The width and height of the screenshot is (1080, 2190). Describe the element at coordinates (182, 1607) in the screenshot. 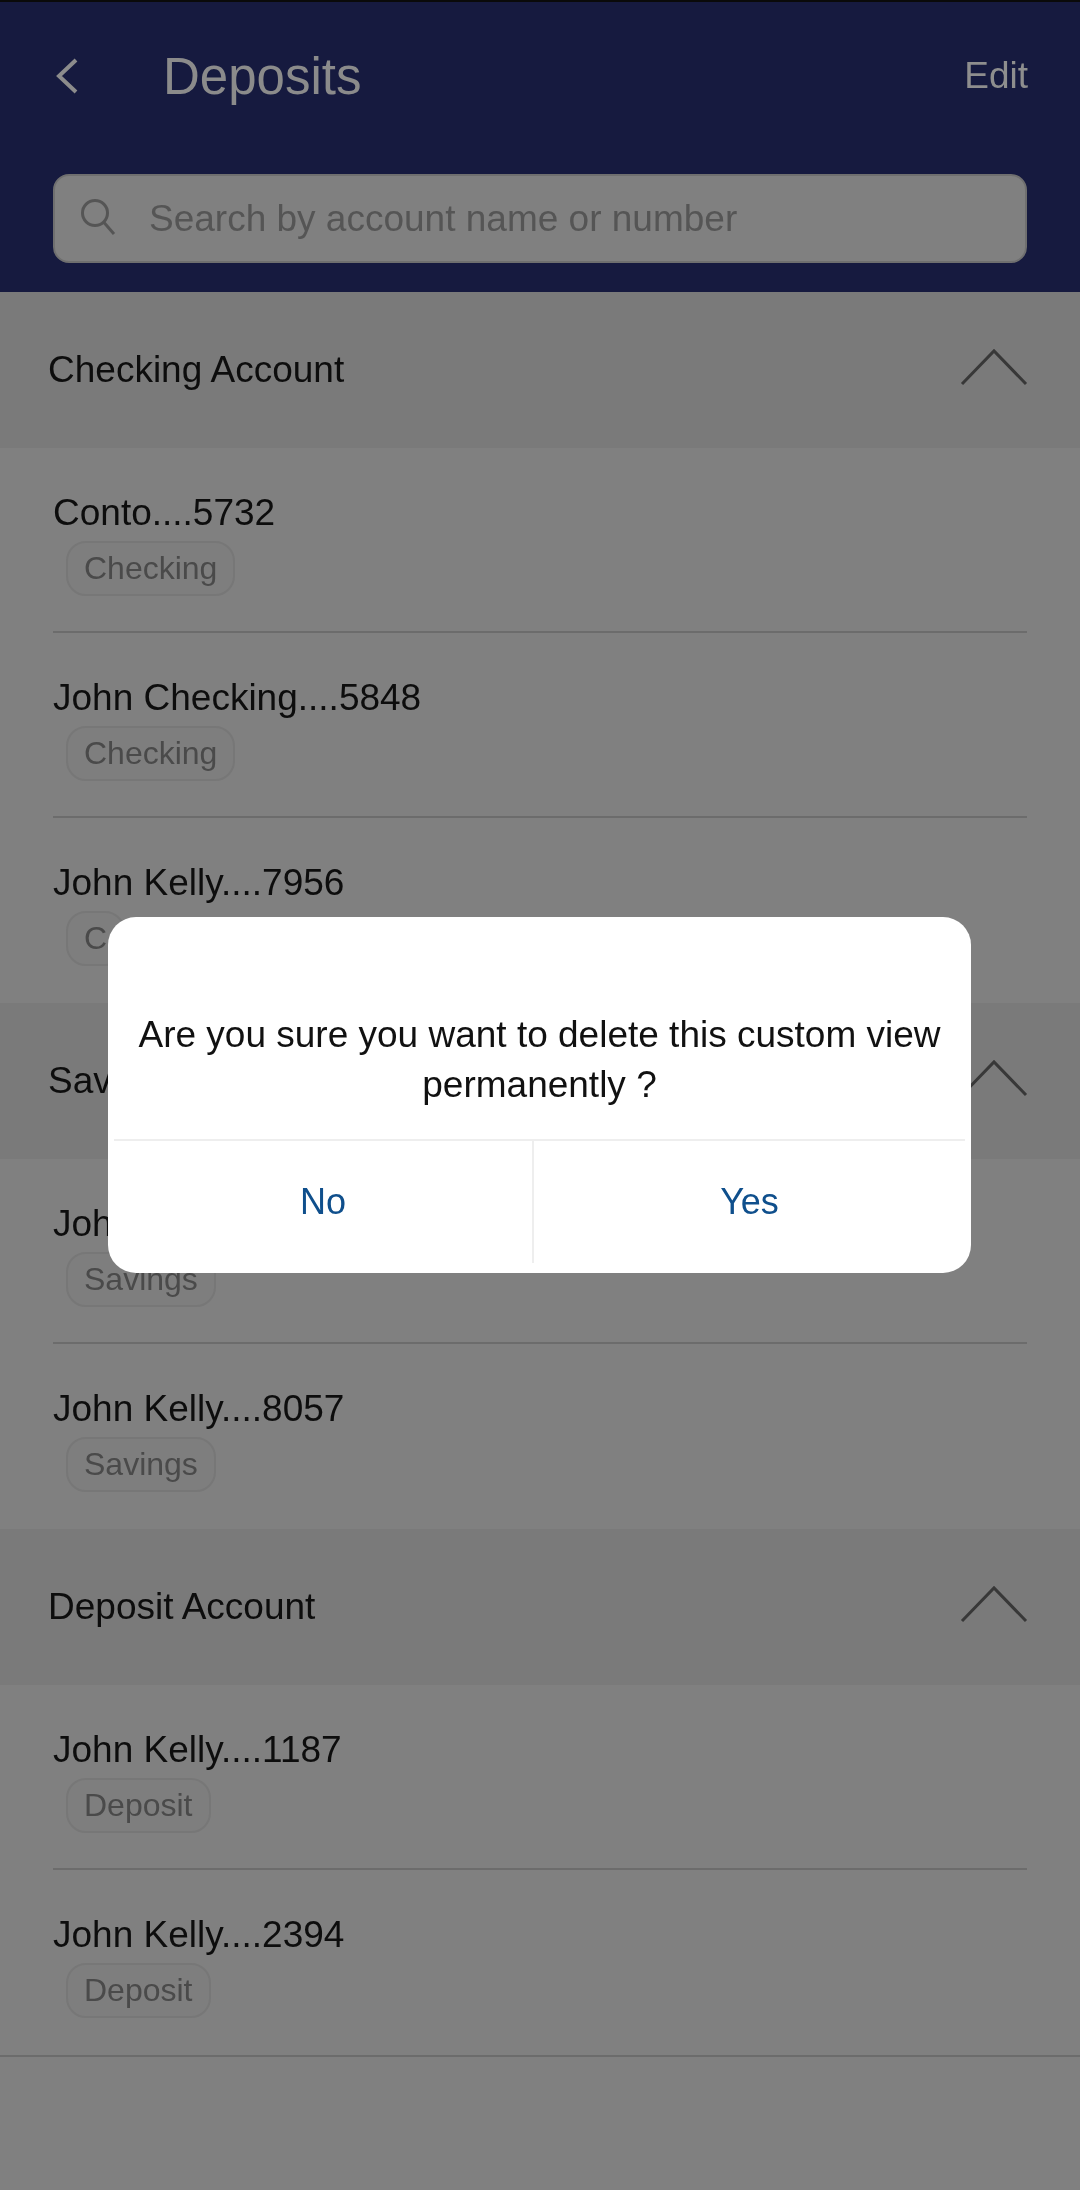

I see `section-title: Deposit Account` at that location.